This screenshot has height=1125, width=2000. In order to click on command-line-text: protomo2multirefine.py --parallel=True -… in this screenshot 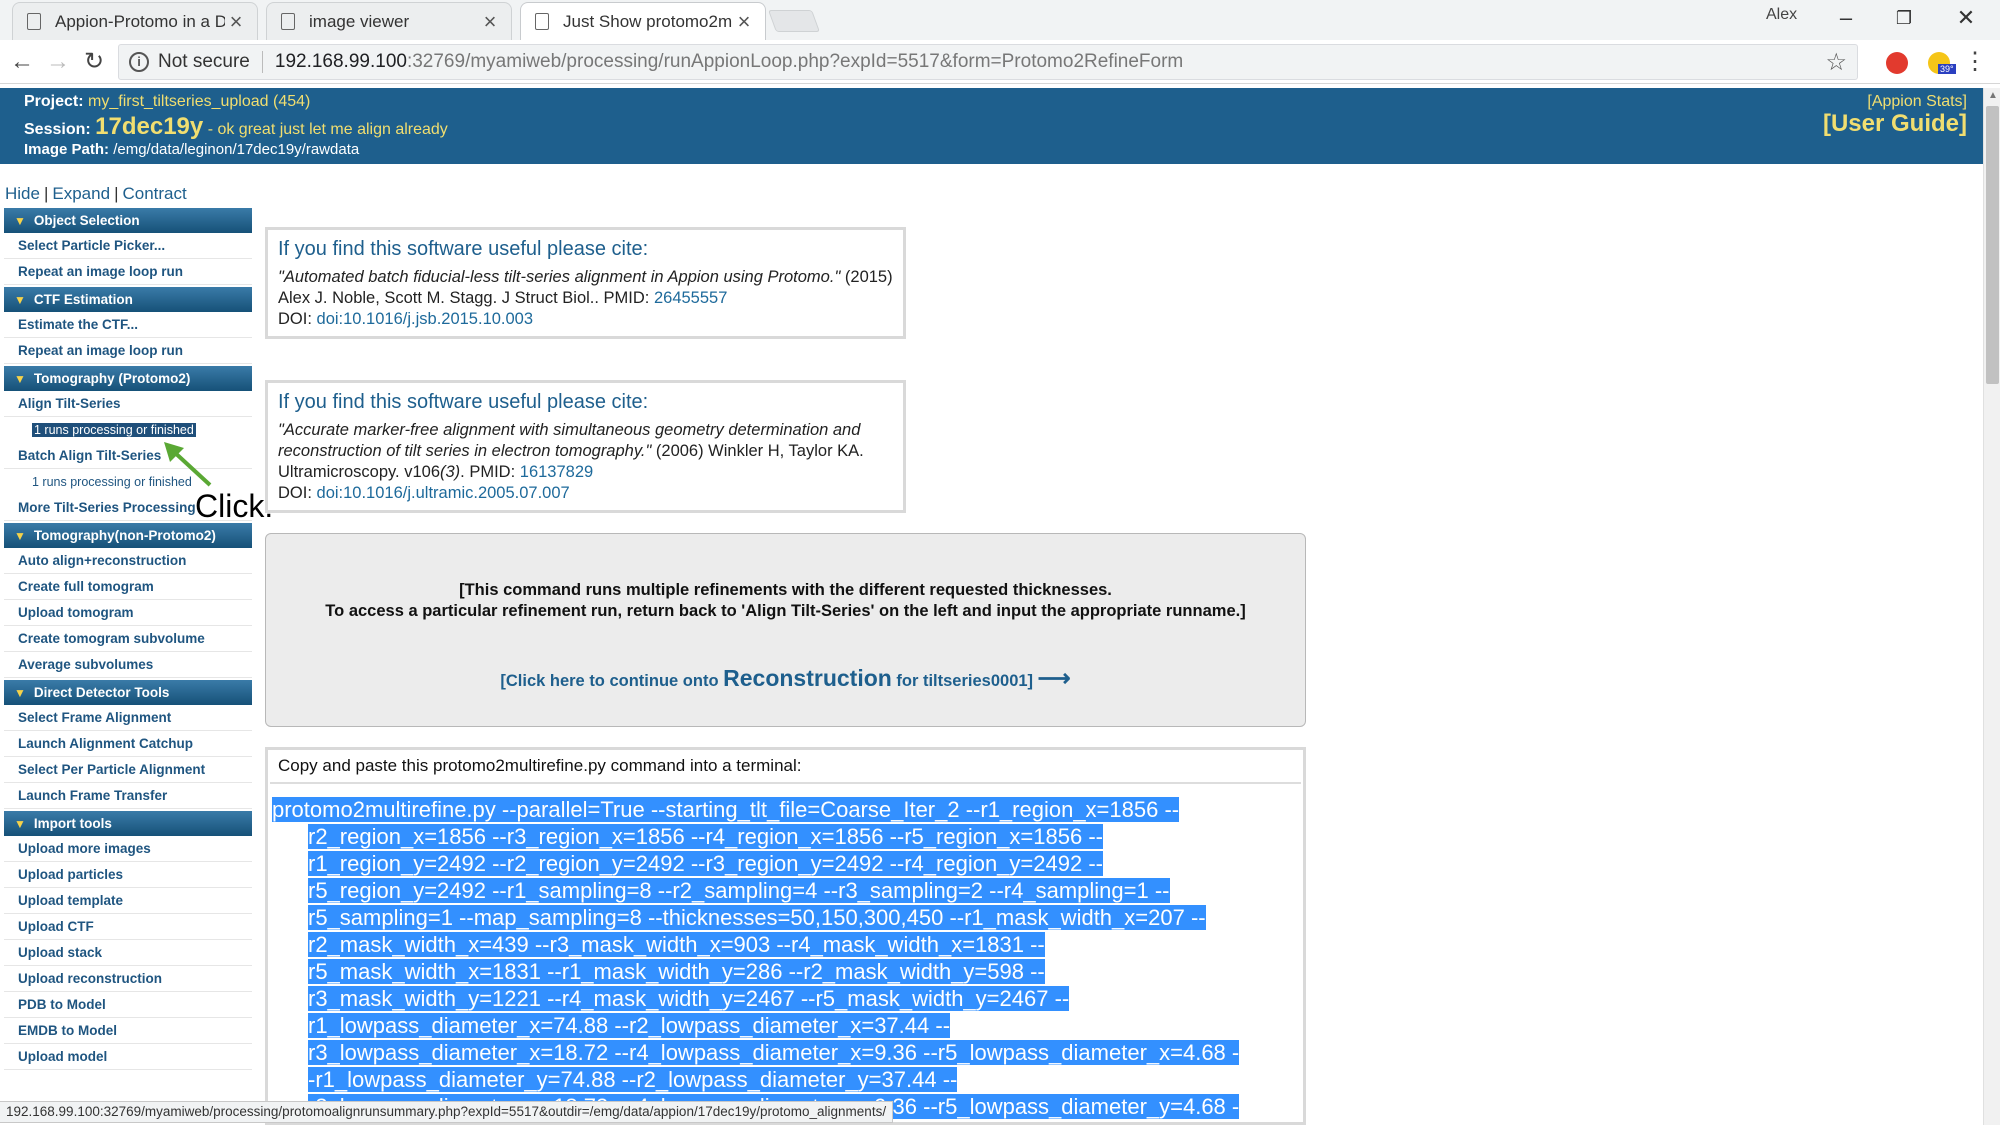, I will do `click(726, 809)`.